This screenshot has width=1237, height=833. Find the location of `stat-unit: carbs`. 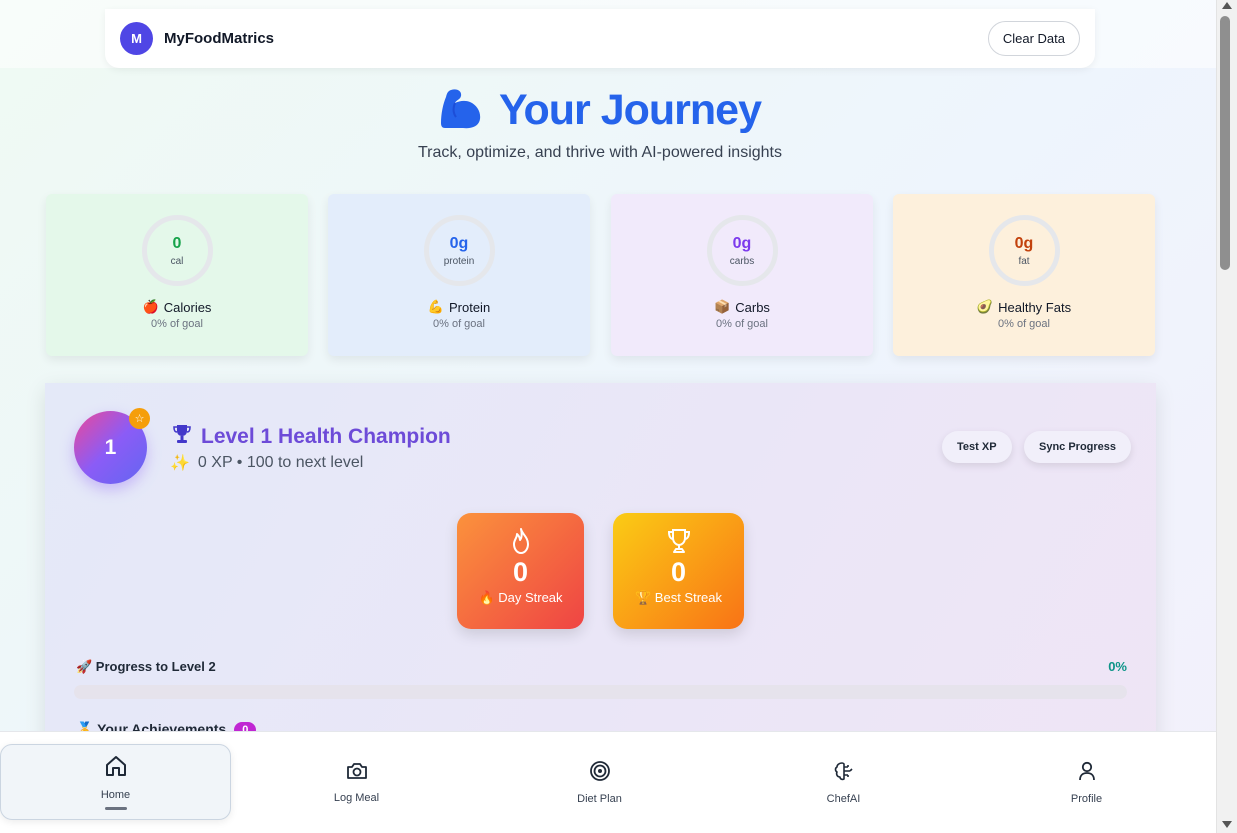

stat-unit: carbs is located at coordinates (742, 261).